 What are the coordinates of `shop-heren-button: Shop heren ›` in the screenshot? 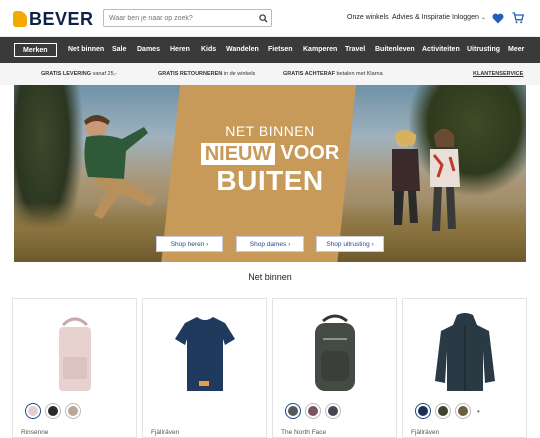 It's located at (189, 244).